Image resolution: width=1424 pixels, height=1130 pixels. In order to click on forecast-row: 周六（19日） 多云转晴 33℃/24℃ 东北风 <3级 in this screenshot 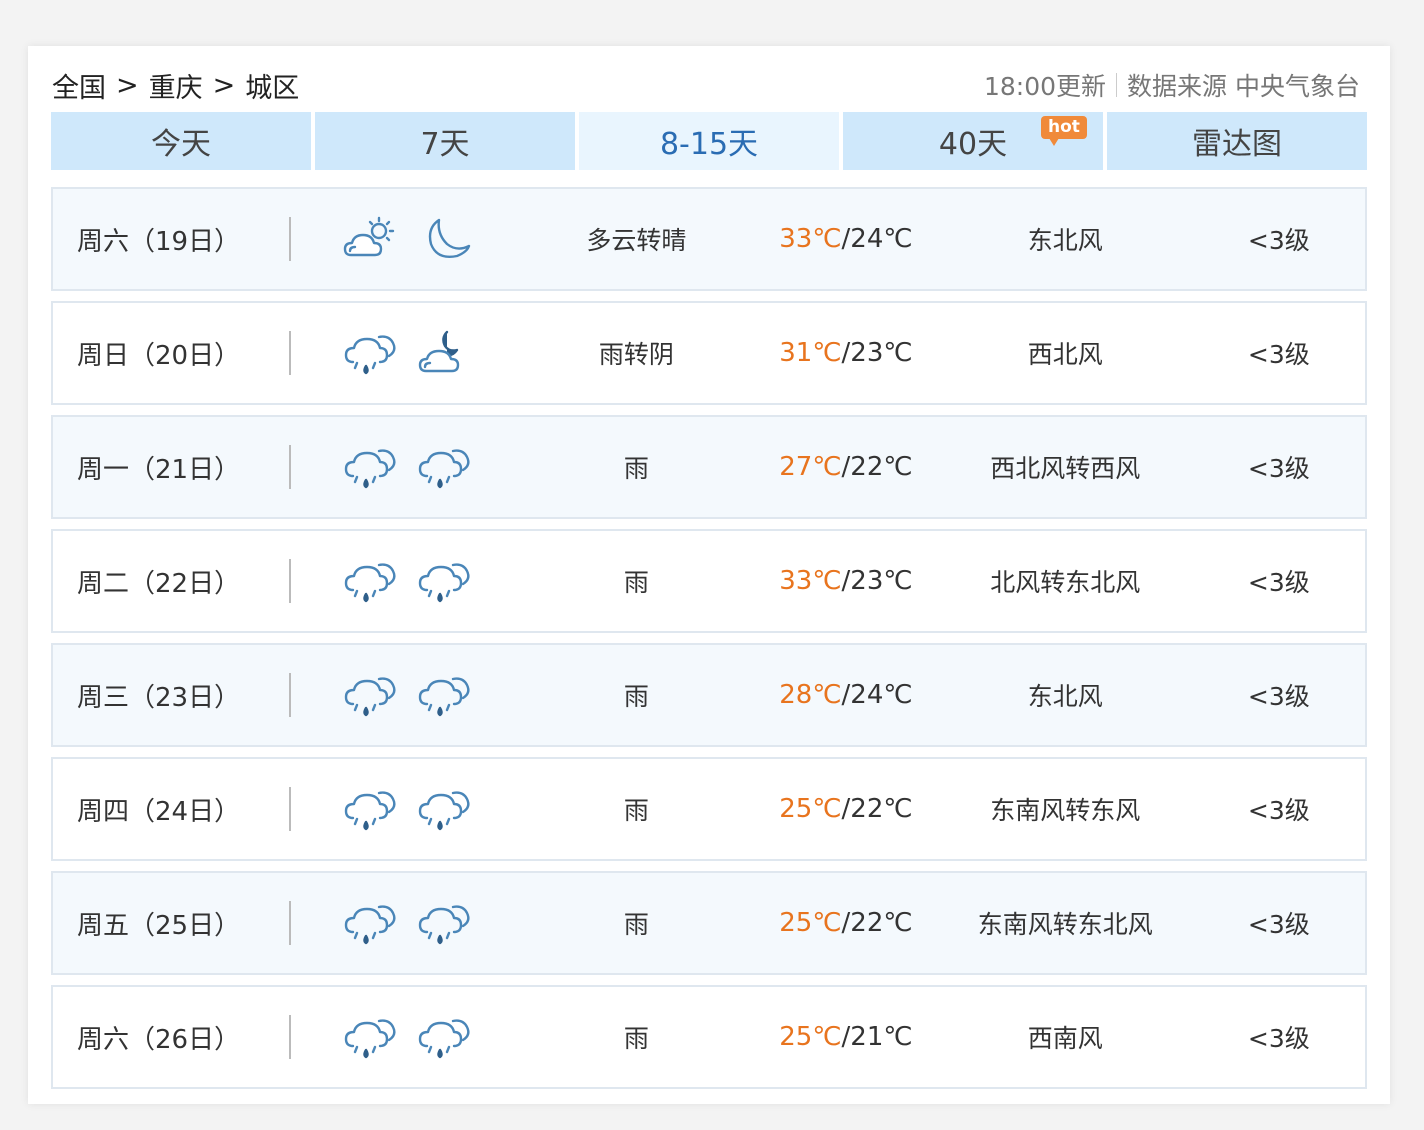, I will do `click(709, 239)`.